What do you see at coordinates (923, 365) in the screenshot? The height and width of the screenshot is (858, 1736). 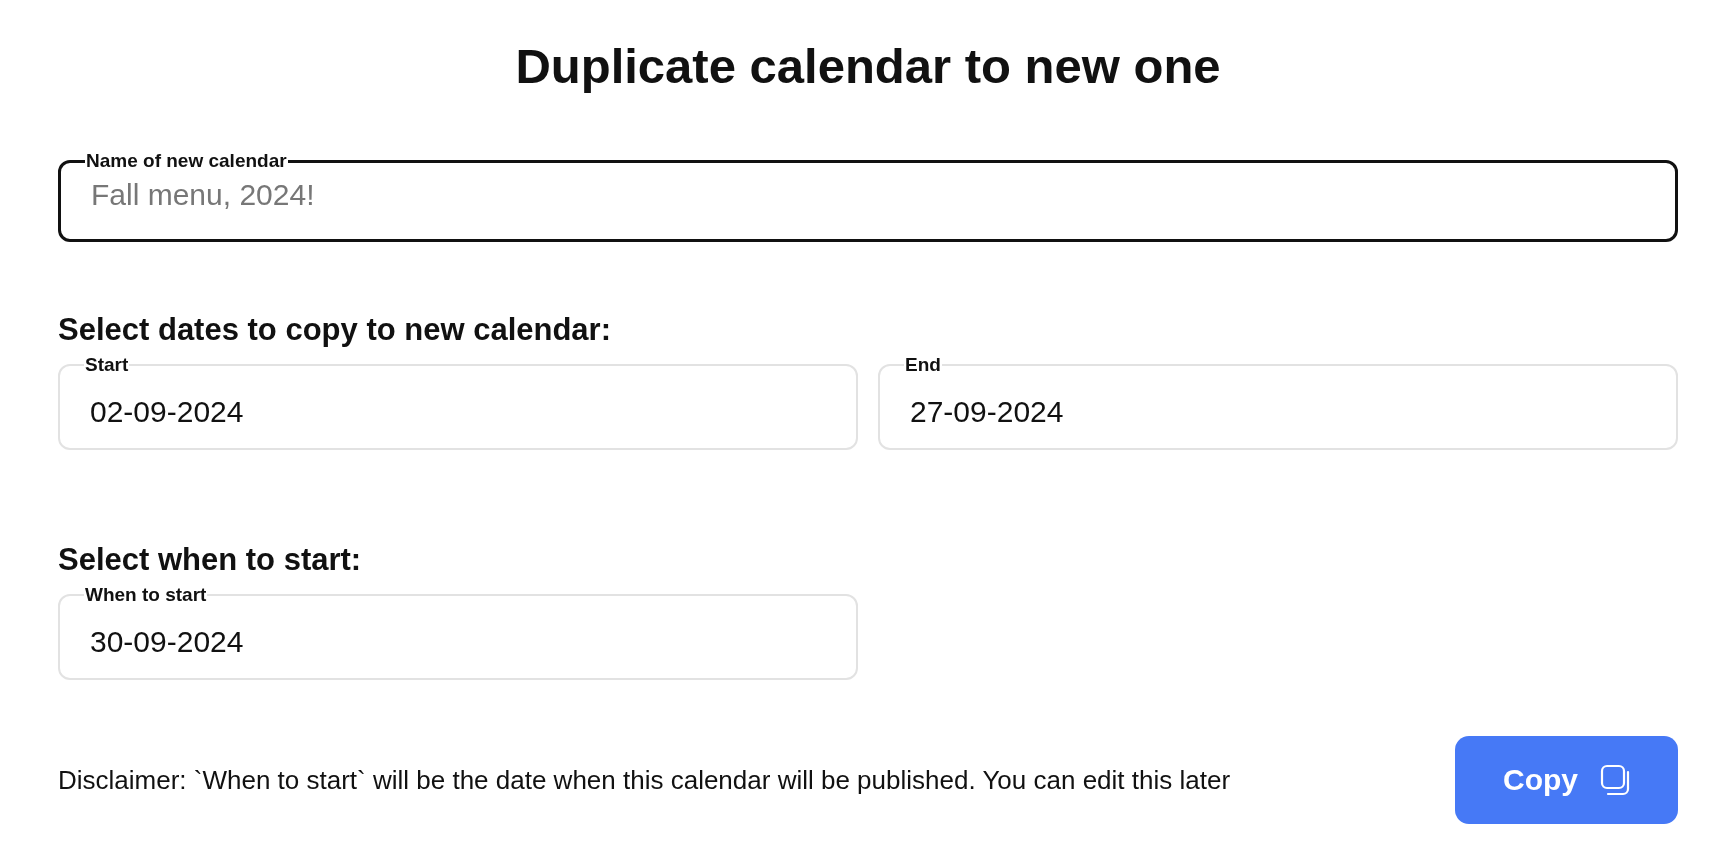 I see `field-label: End` at bounding box center [923, 365].